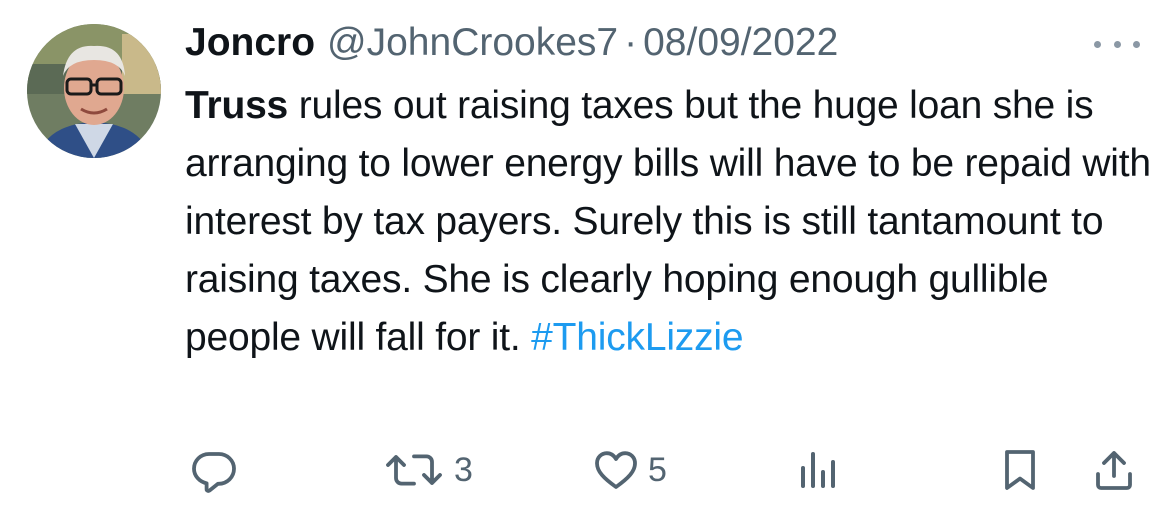  I want to click on retweet-count: 3, so click(463, 469).